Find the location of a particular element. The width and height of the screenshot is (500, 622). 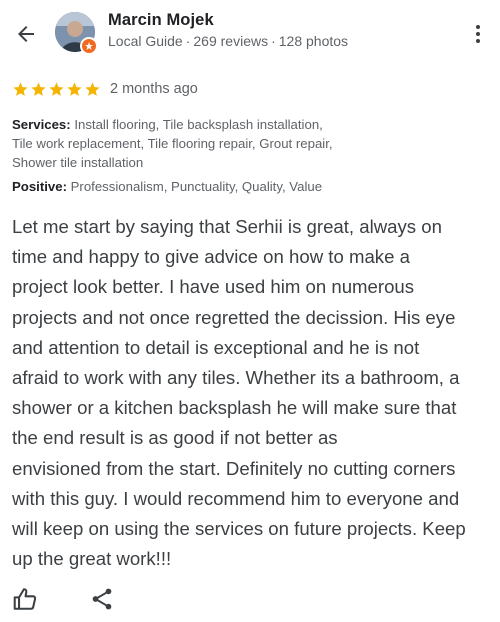

positive-label: Positive: is located at coordinates (39, 186).